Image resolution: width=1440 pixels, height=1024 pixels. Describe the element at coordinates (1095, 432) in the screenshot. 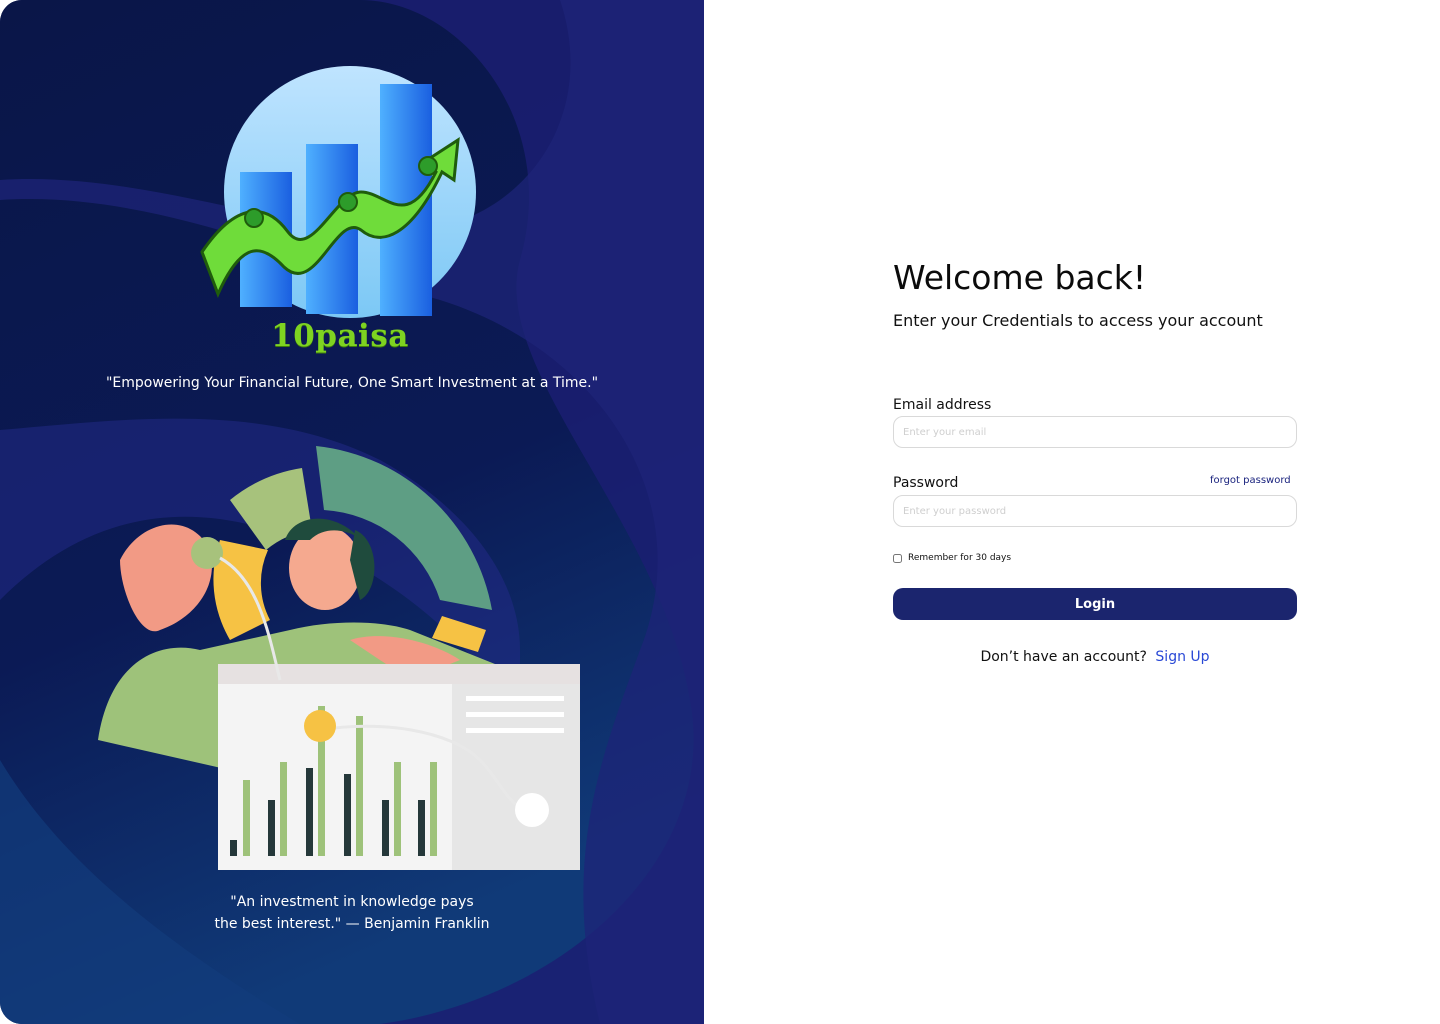

I see `email-field` at that location.